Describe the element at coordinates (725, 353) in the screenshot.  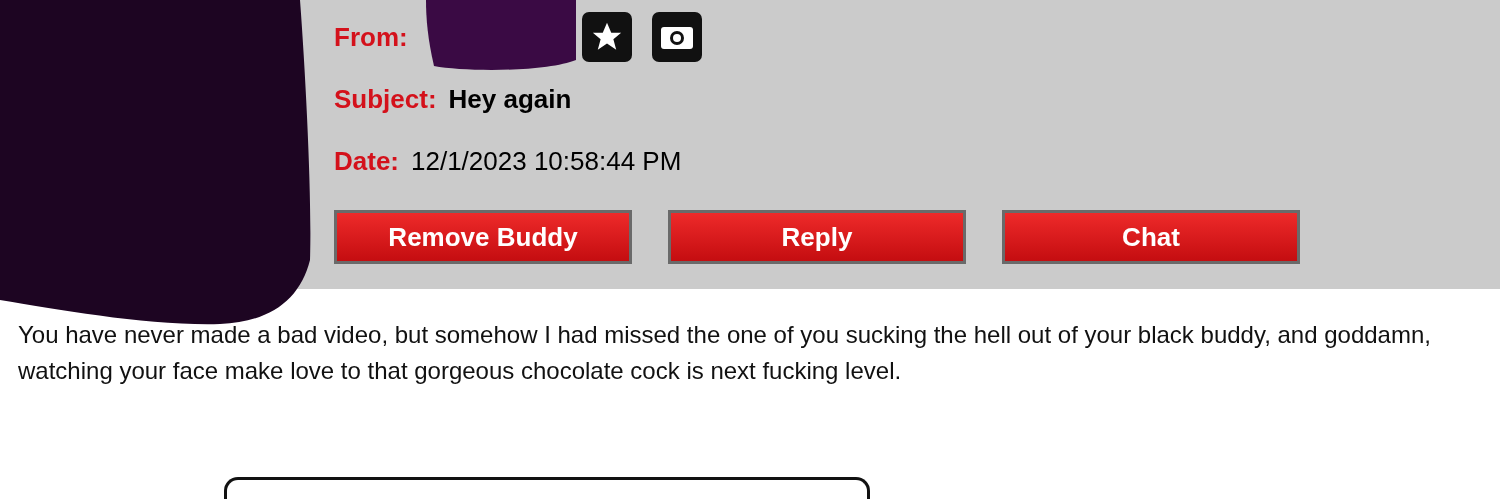
I see `message-text: You have never made a bad video, but somehow I had missed the one of you sucking the hell out of your black buddy, and goddamn, watching your face make love to that gorgeous chocolate cock is next fucking level.` at that location.